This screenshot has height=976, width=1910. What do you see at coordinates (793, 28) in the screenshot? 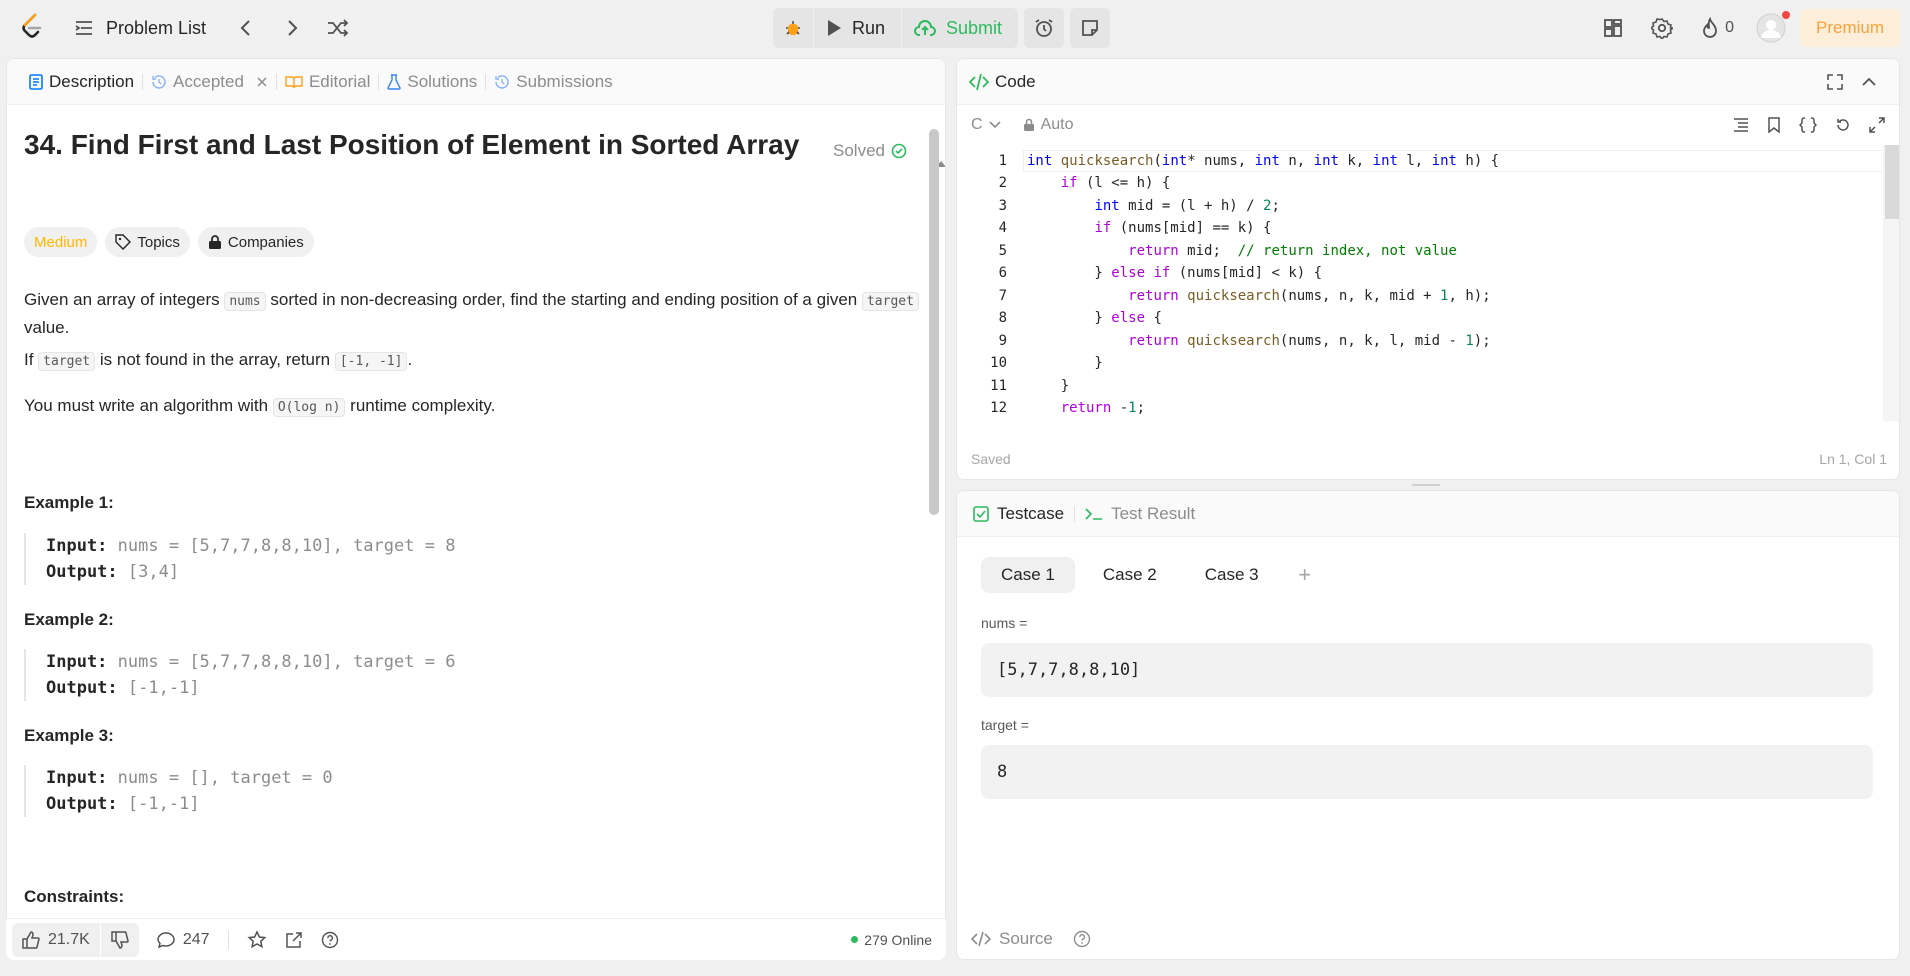
I see `debug-icon` at bounding box center [793, 28].